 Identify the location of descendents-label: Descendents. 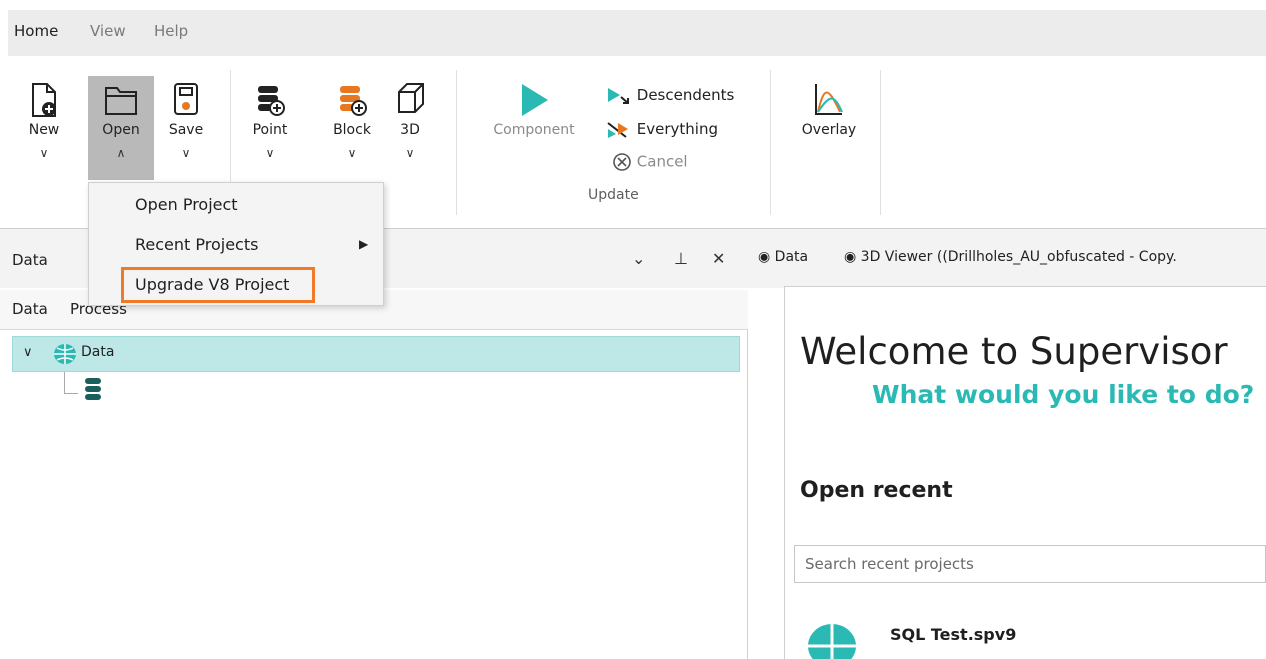
(685, 95).